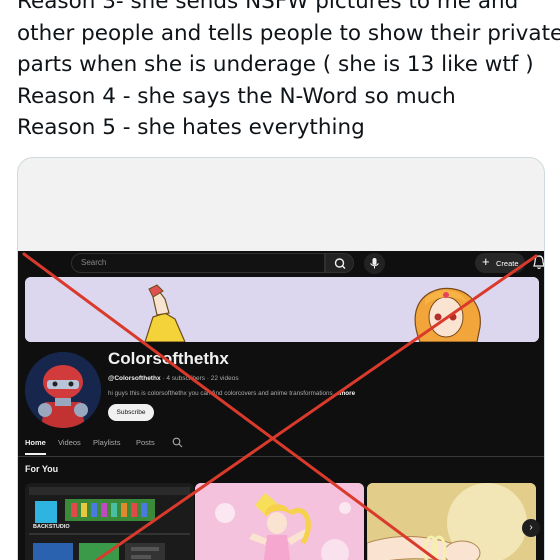 This screenshot has width=560, height=560. I want to click on chevron-right-icon: ›, so click(531, 528).